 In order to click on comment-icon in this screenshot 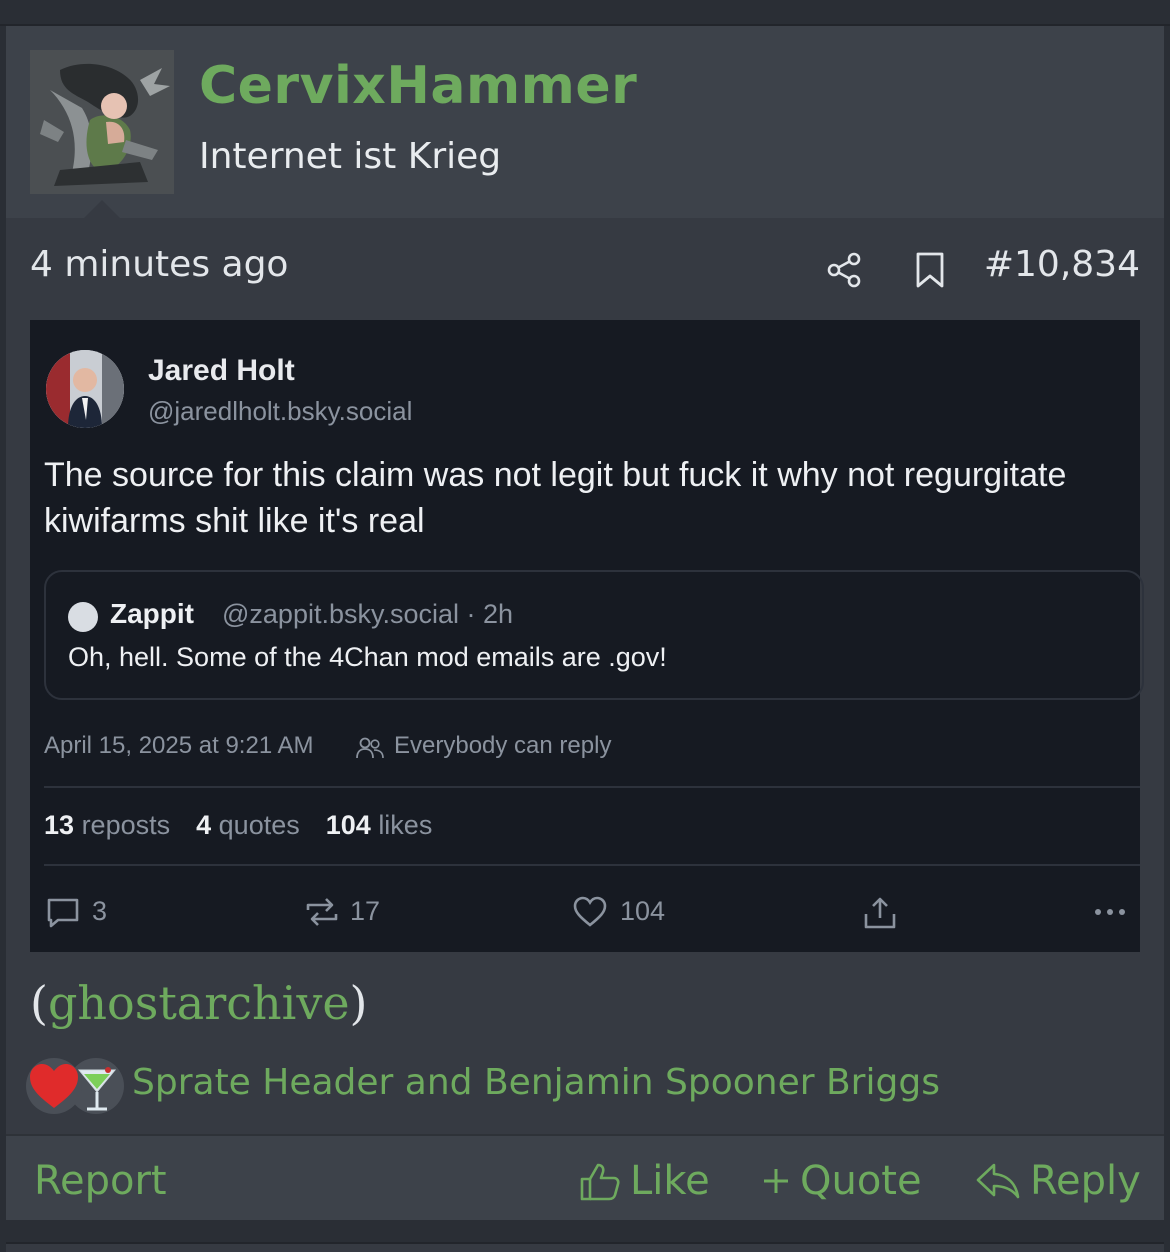, I will do `click(63, 913)`.